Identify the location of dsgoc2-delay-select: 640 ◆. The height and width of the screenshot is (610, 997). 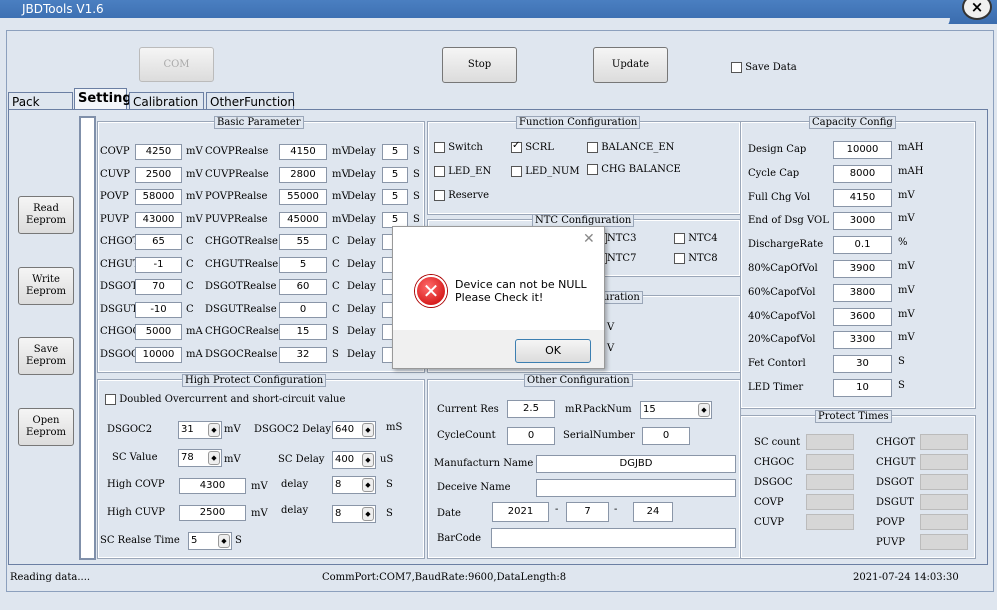
(354, 430).